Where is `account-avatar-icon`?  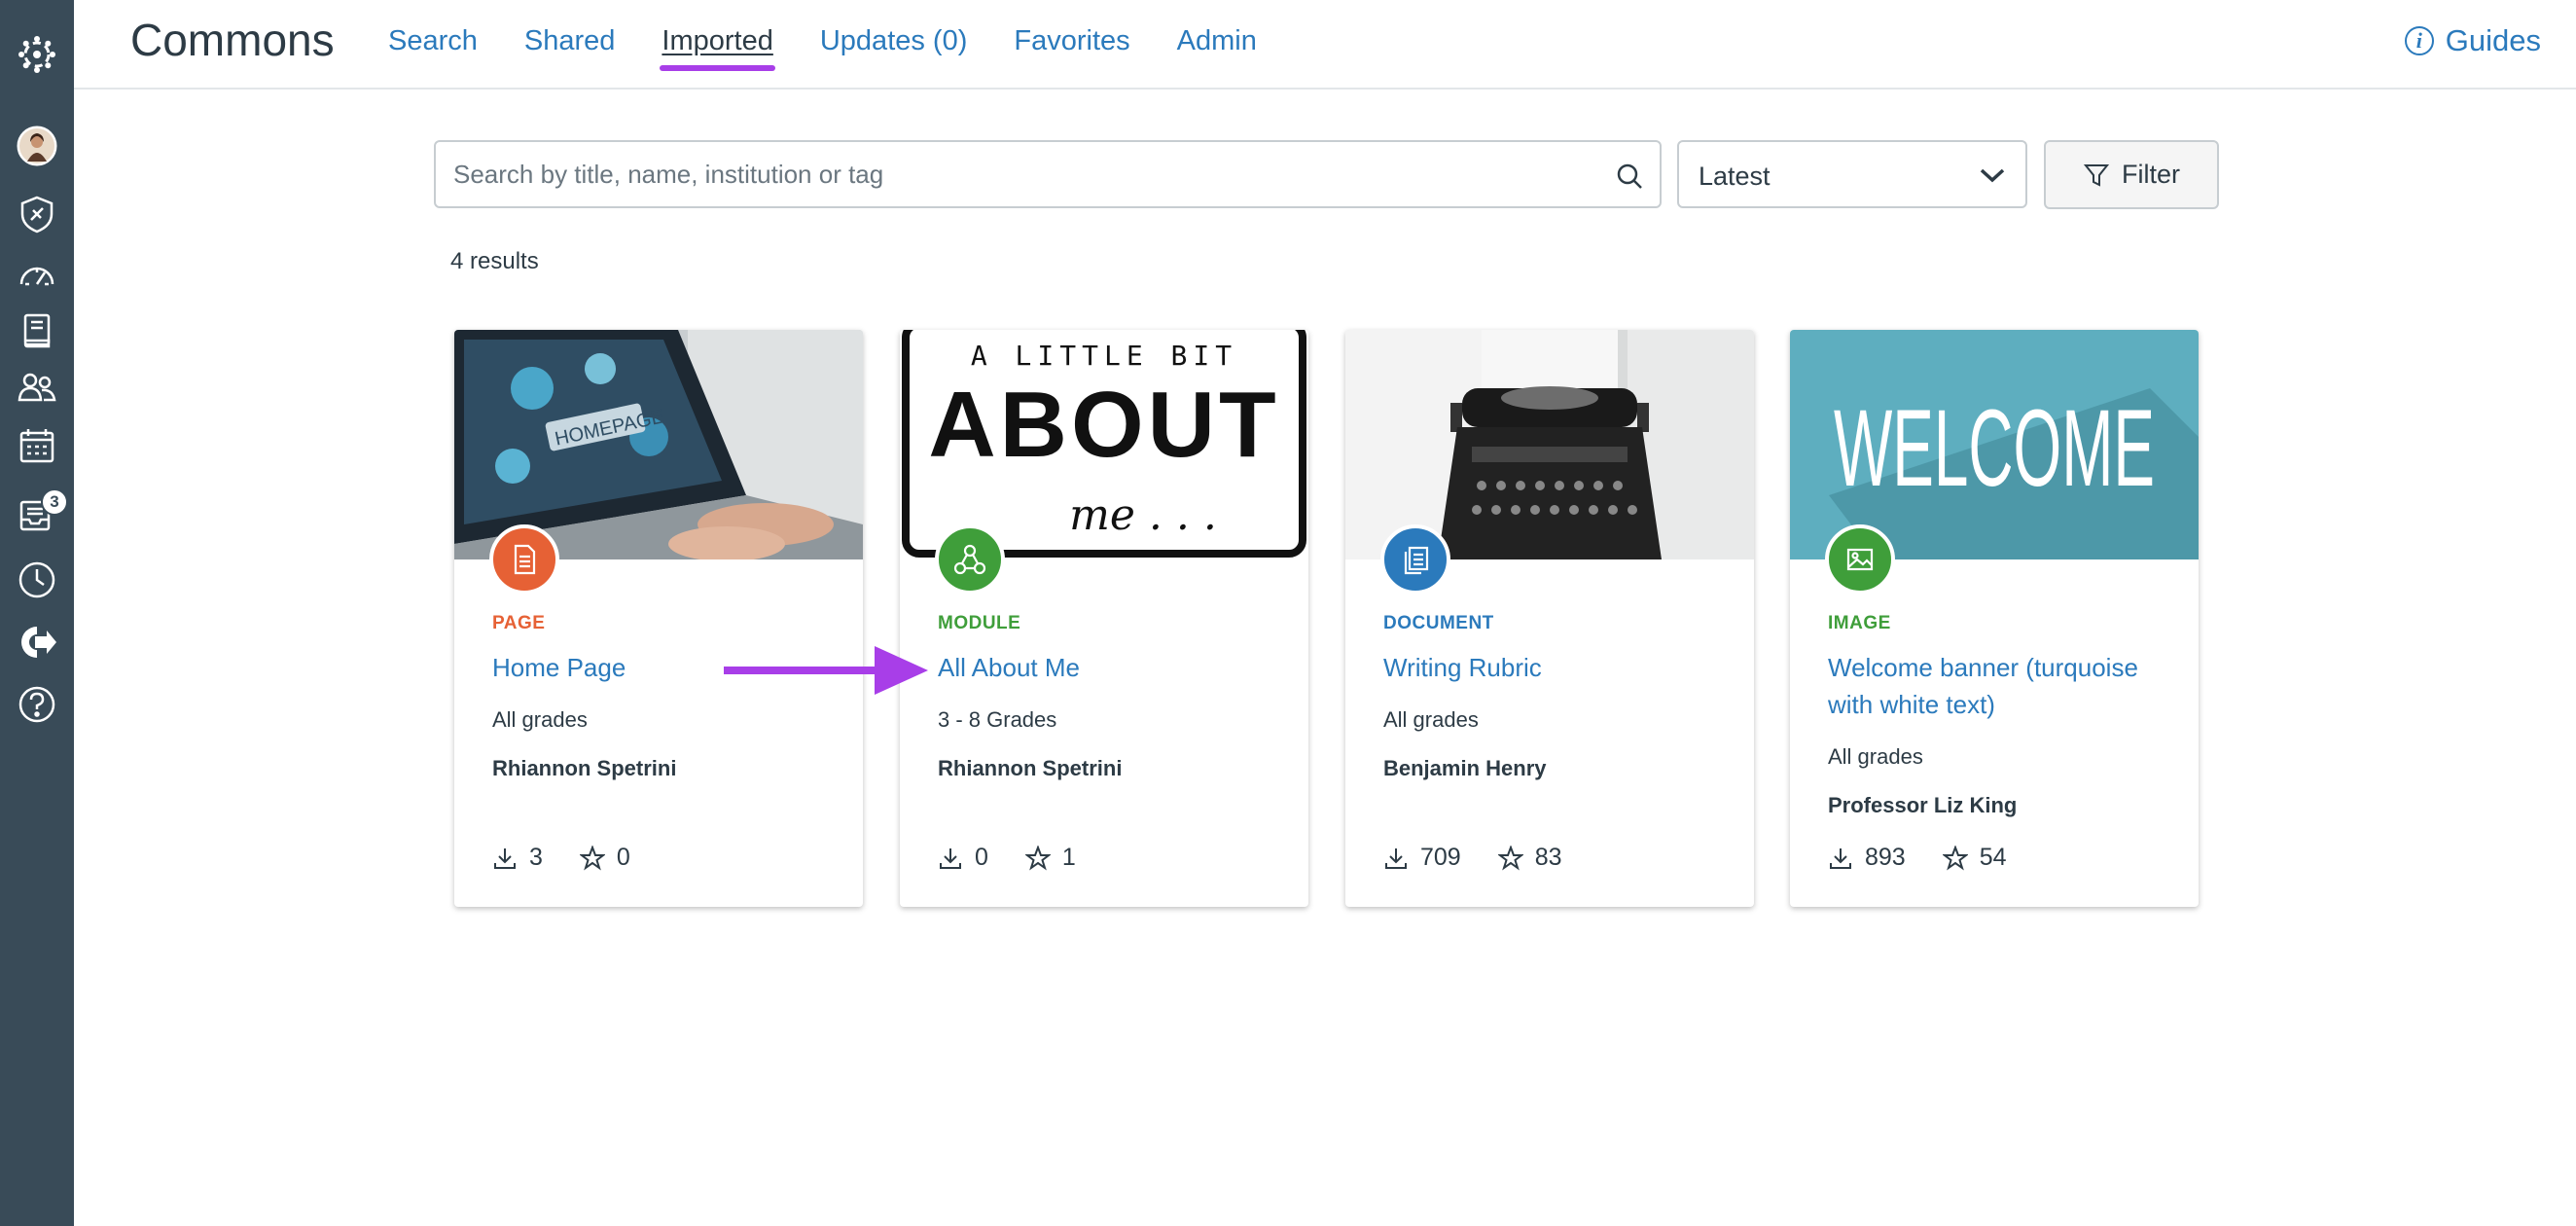
account-avatar-icon is located at coordinates (37, 146).